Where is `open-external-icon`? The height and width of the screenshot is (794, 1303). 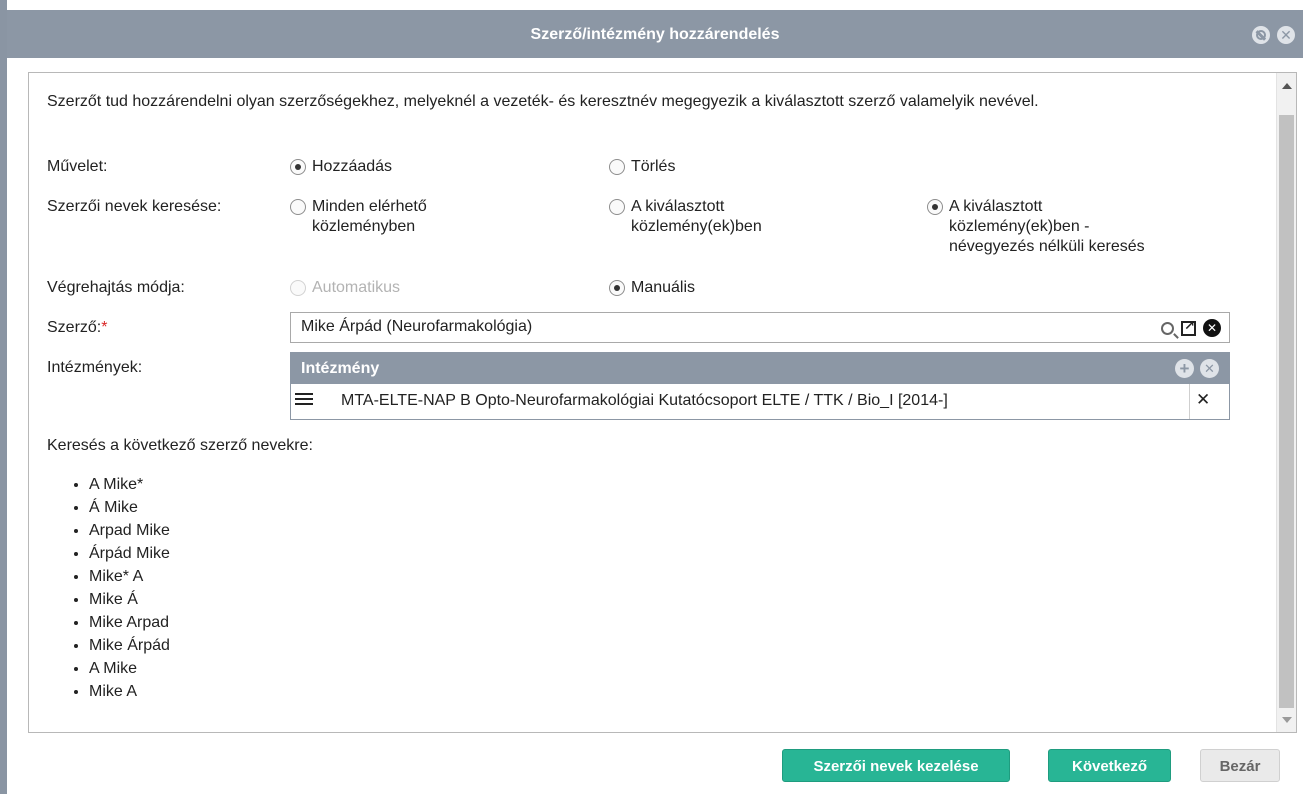 open-external-icon is located at coordinates (1188, 327).